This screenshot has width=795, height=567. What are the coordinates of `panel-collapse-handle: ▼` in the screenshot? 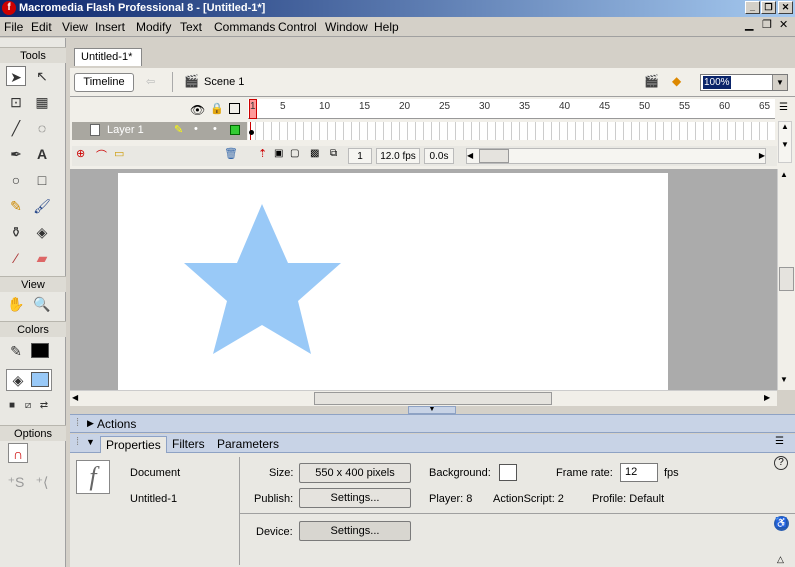 It's located at (432, 410).